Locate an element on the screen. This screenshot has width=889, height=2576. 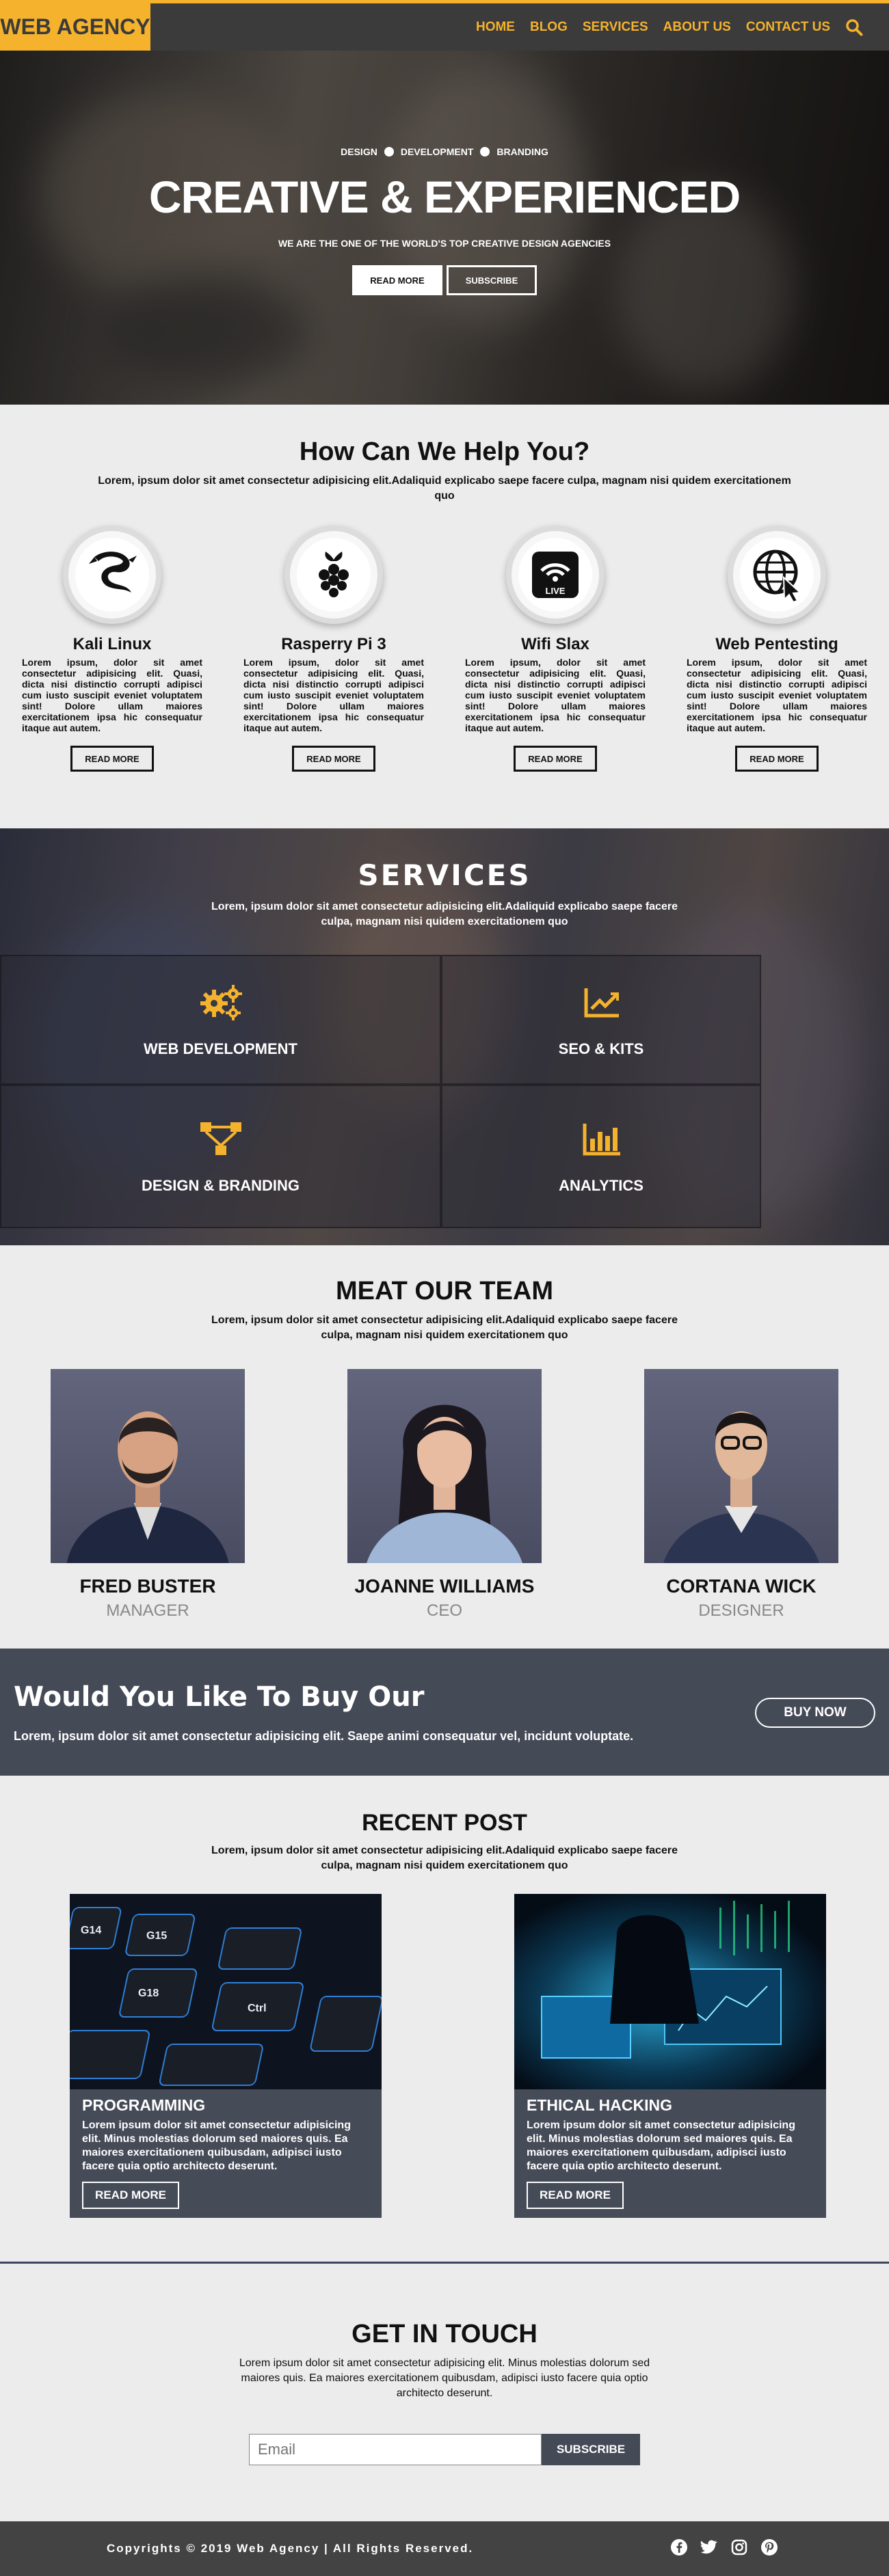
member-name: CORTANA WICK is located at coordinates (741, 1586).